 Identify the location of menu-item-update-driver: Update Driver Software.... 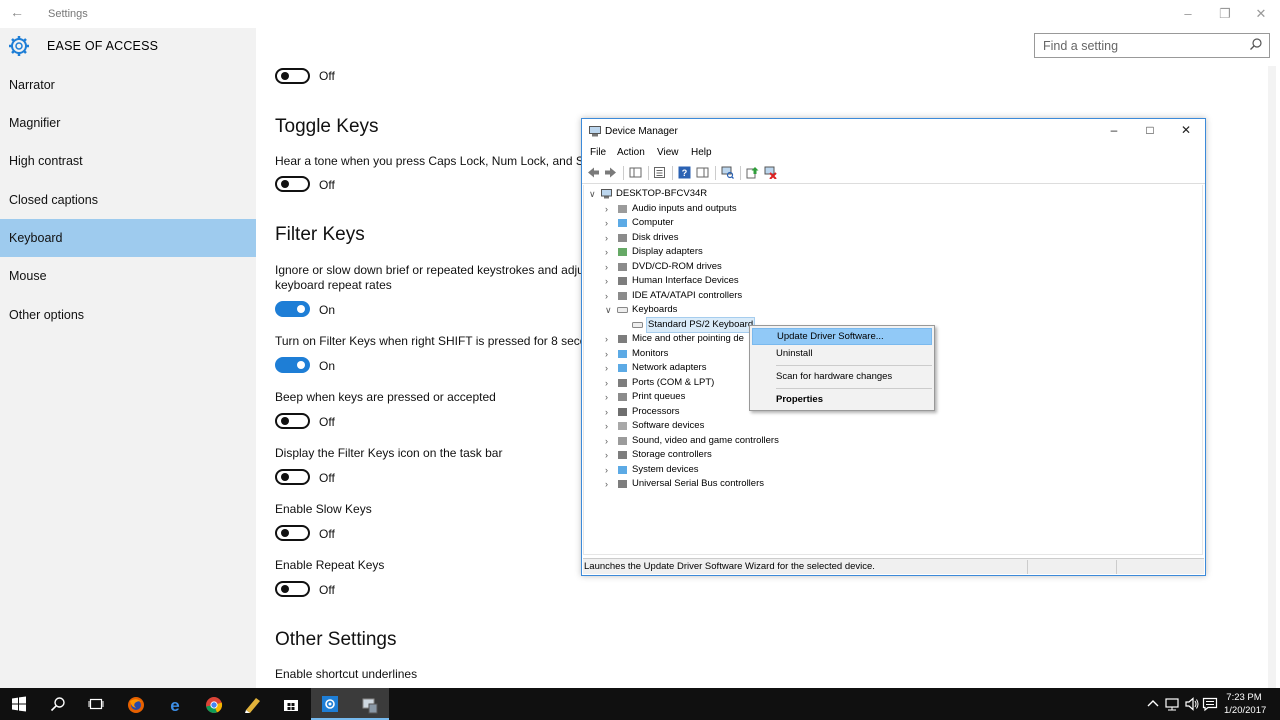
(842, 336).